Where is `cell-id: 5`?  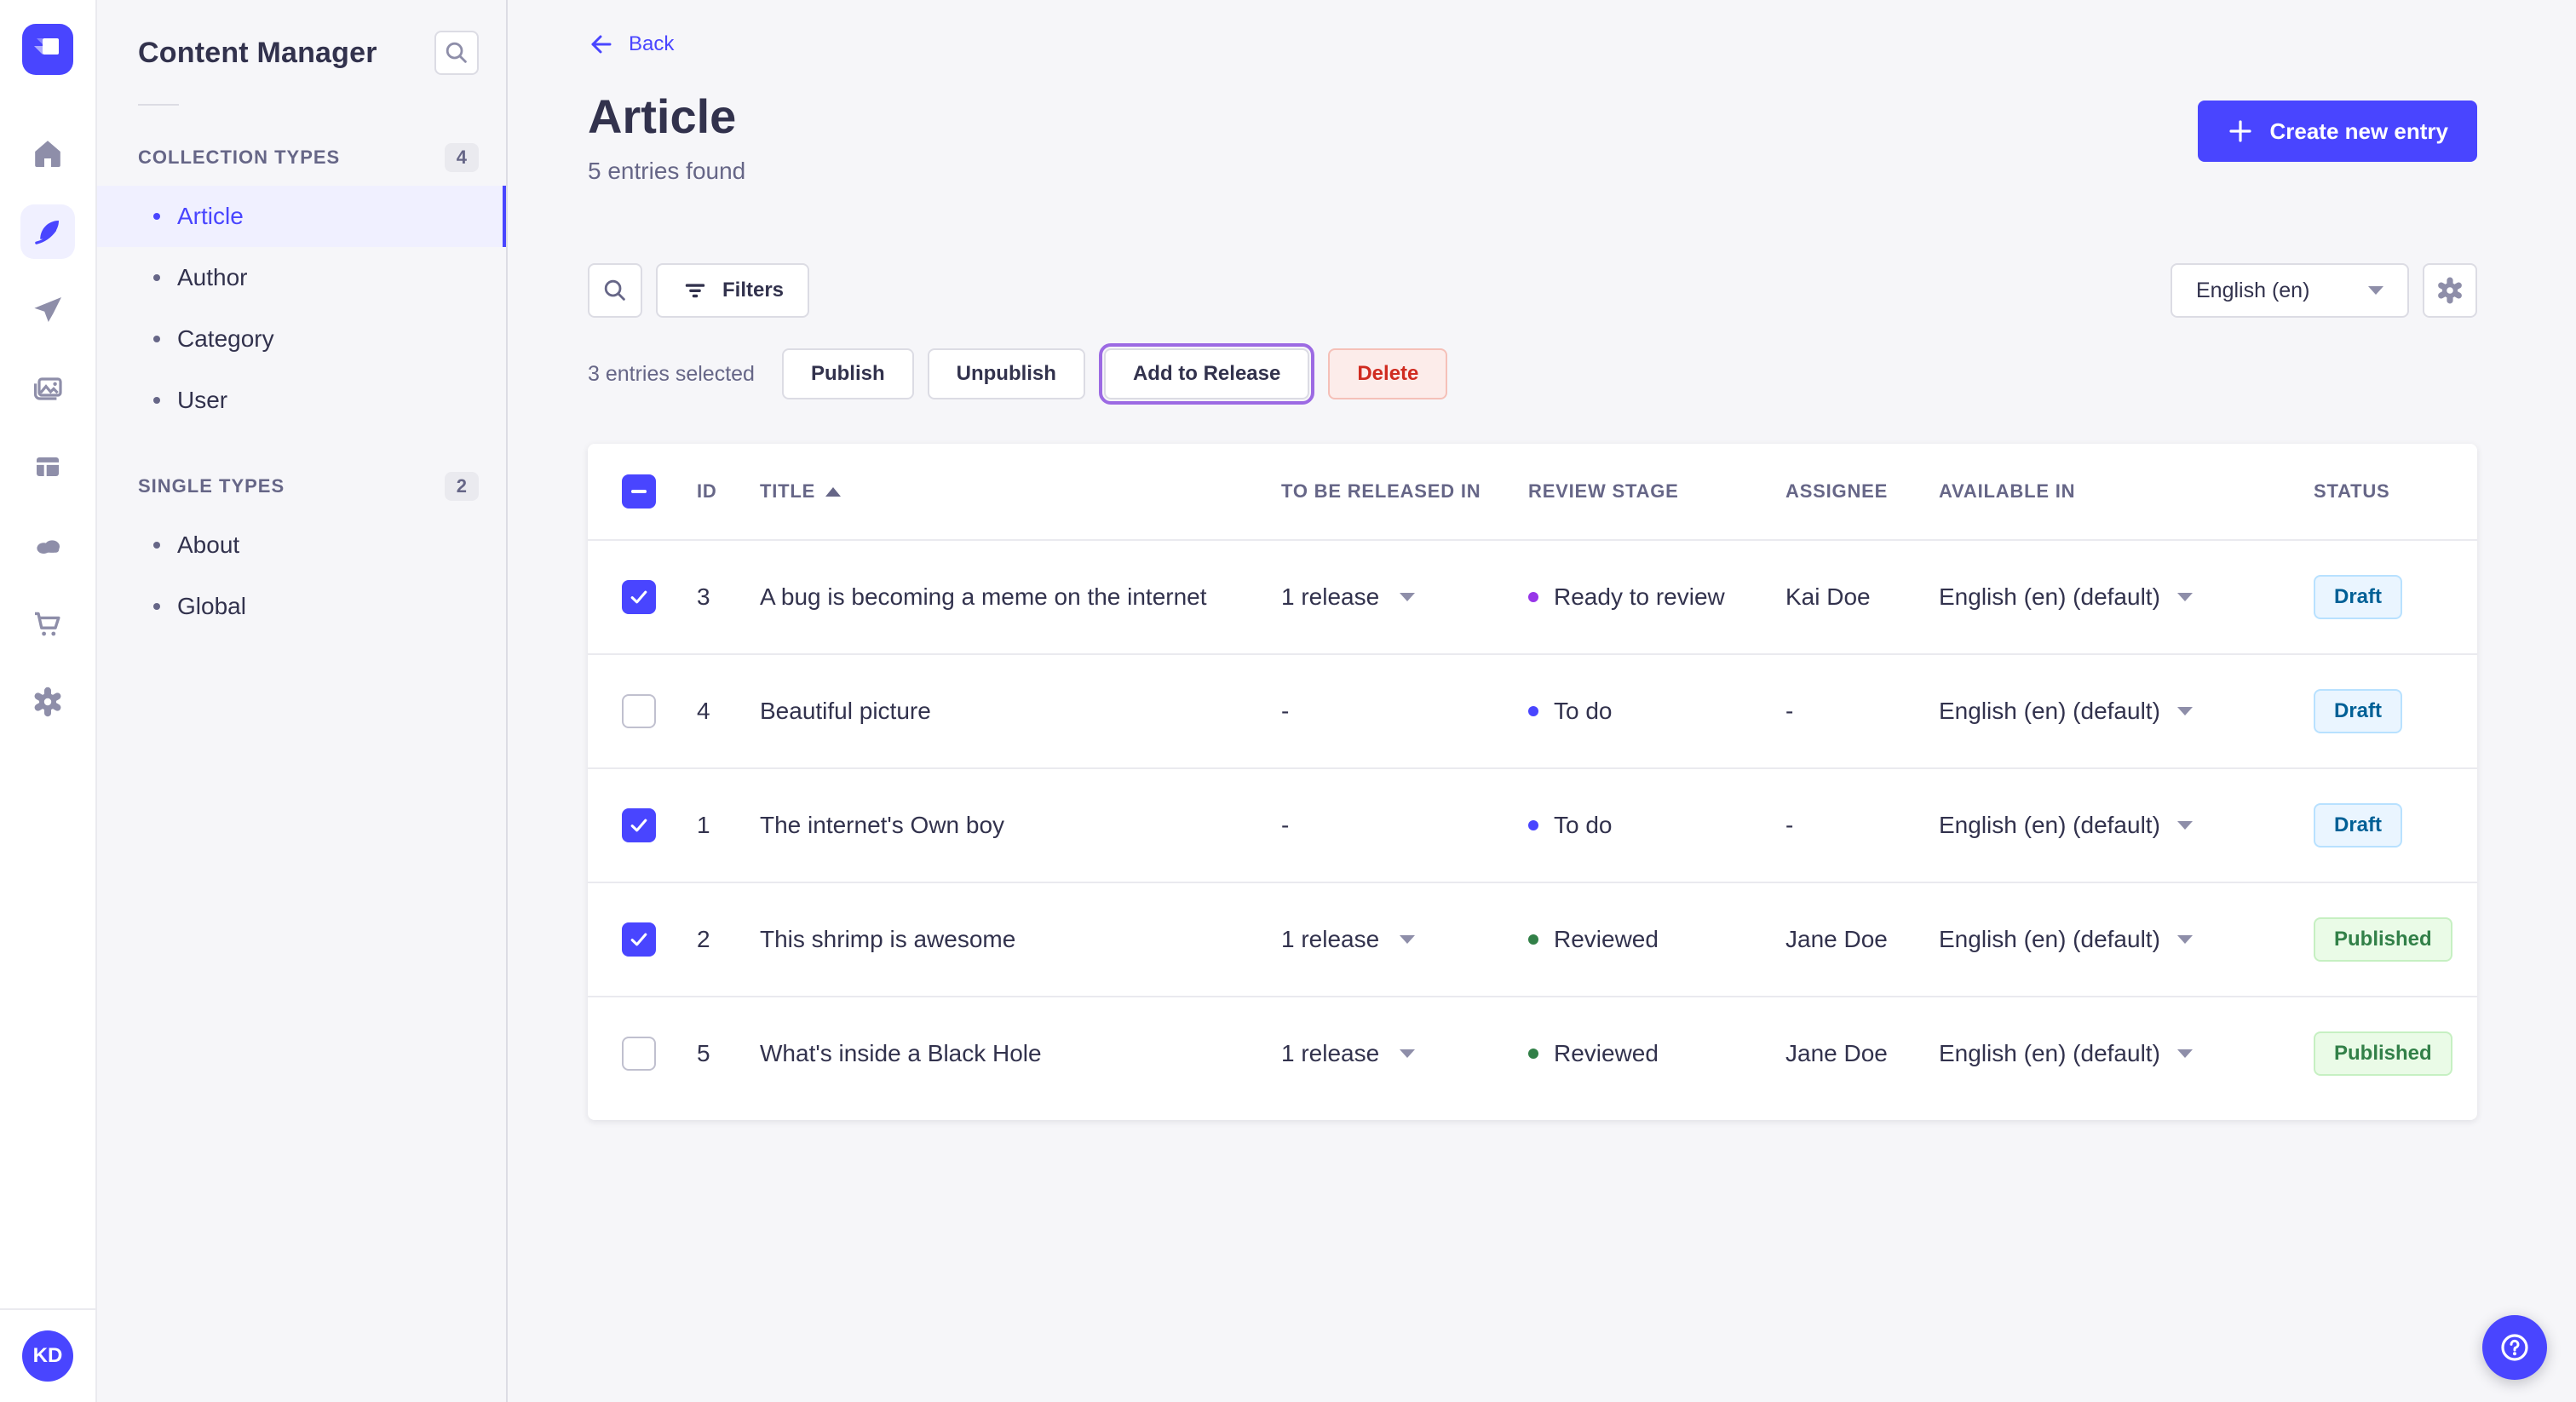 cell-id: 5 is located at coordinates (704, 1053).